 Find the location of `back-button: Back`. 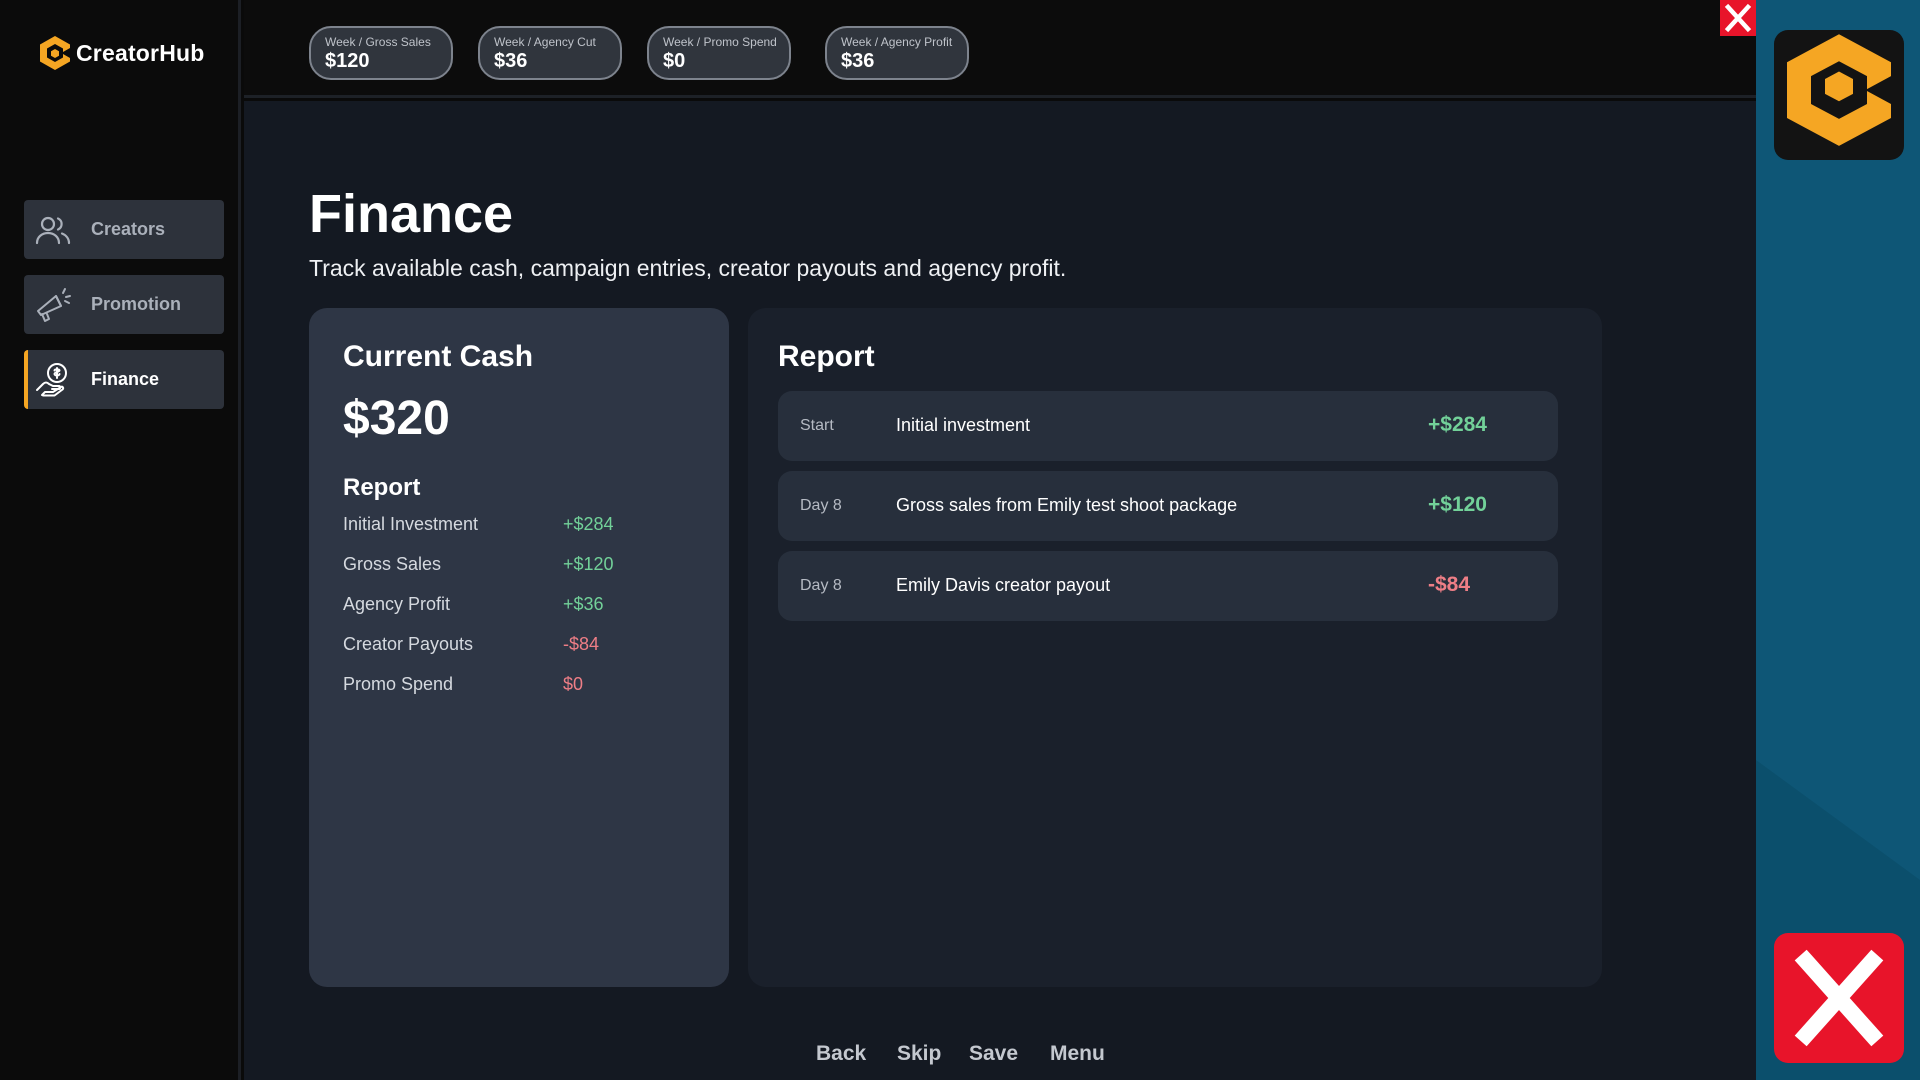

back-button: Back is located at coordinates (841, 1054).